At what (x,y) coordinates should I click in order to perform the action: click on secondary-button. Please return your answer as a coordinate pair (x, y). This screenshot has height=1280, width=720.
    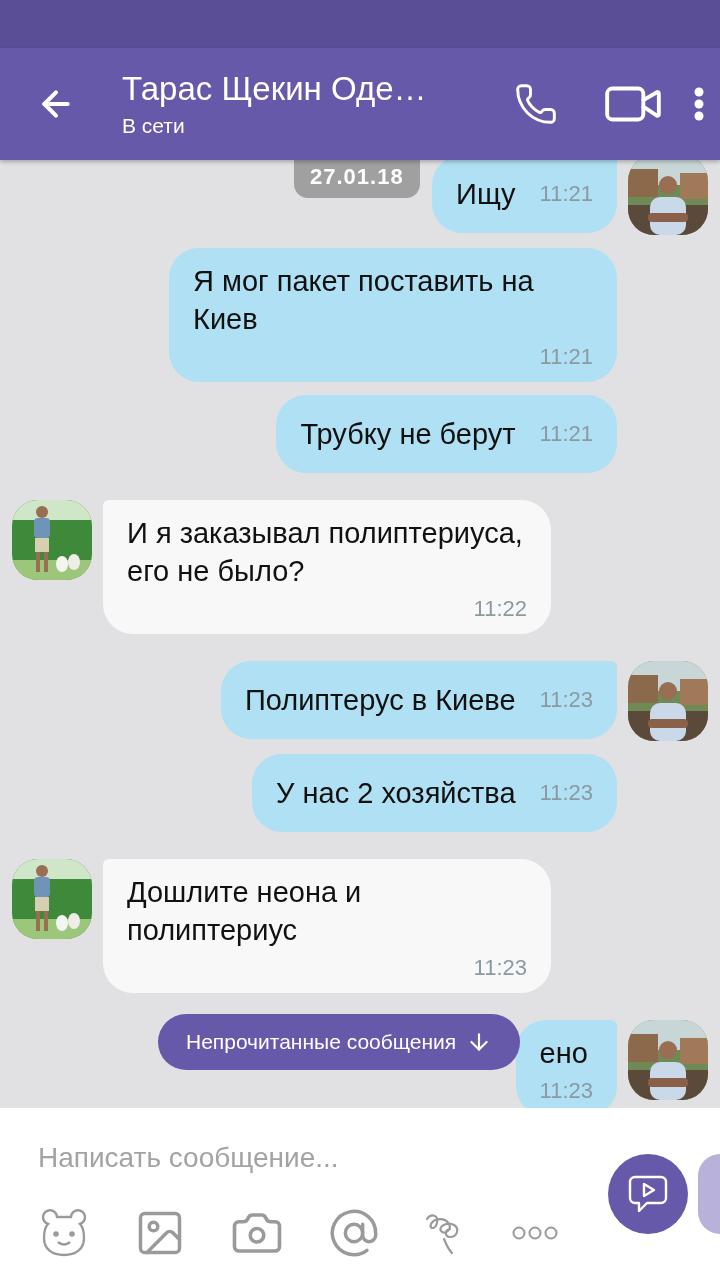
    Looking at the image, I should click on (709, 1194).